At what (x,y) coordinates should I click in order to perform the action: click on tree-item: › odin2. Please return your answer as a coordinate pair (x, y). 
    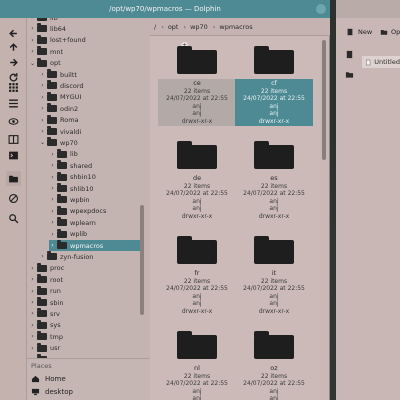
    Looking at the image, I should click on (89, 108).